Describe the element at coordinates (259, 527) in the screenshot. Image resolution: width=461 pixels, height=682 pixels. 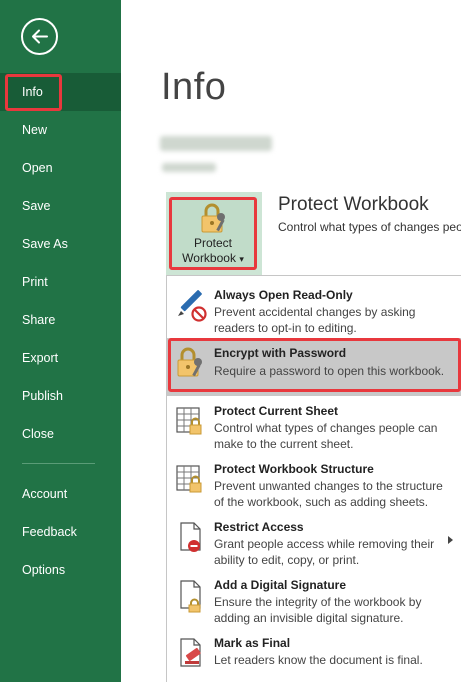
I see `menu-item-title: Restrict Access` at that location.